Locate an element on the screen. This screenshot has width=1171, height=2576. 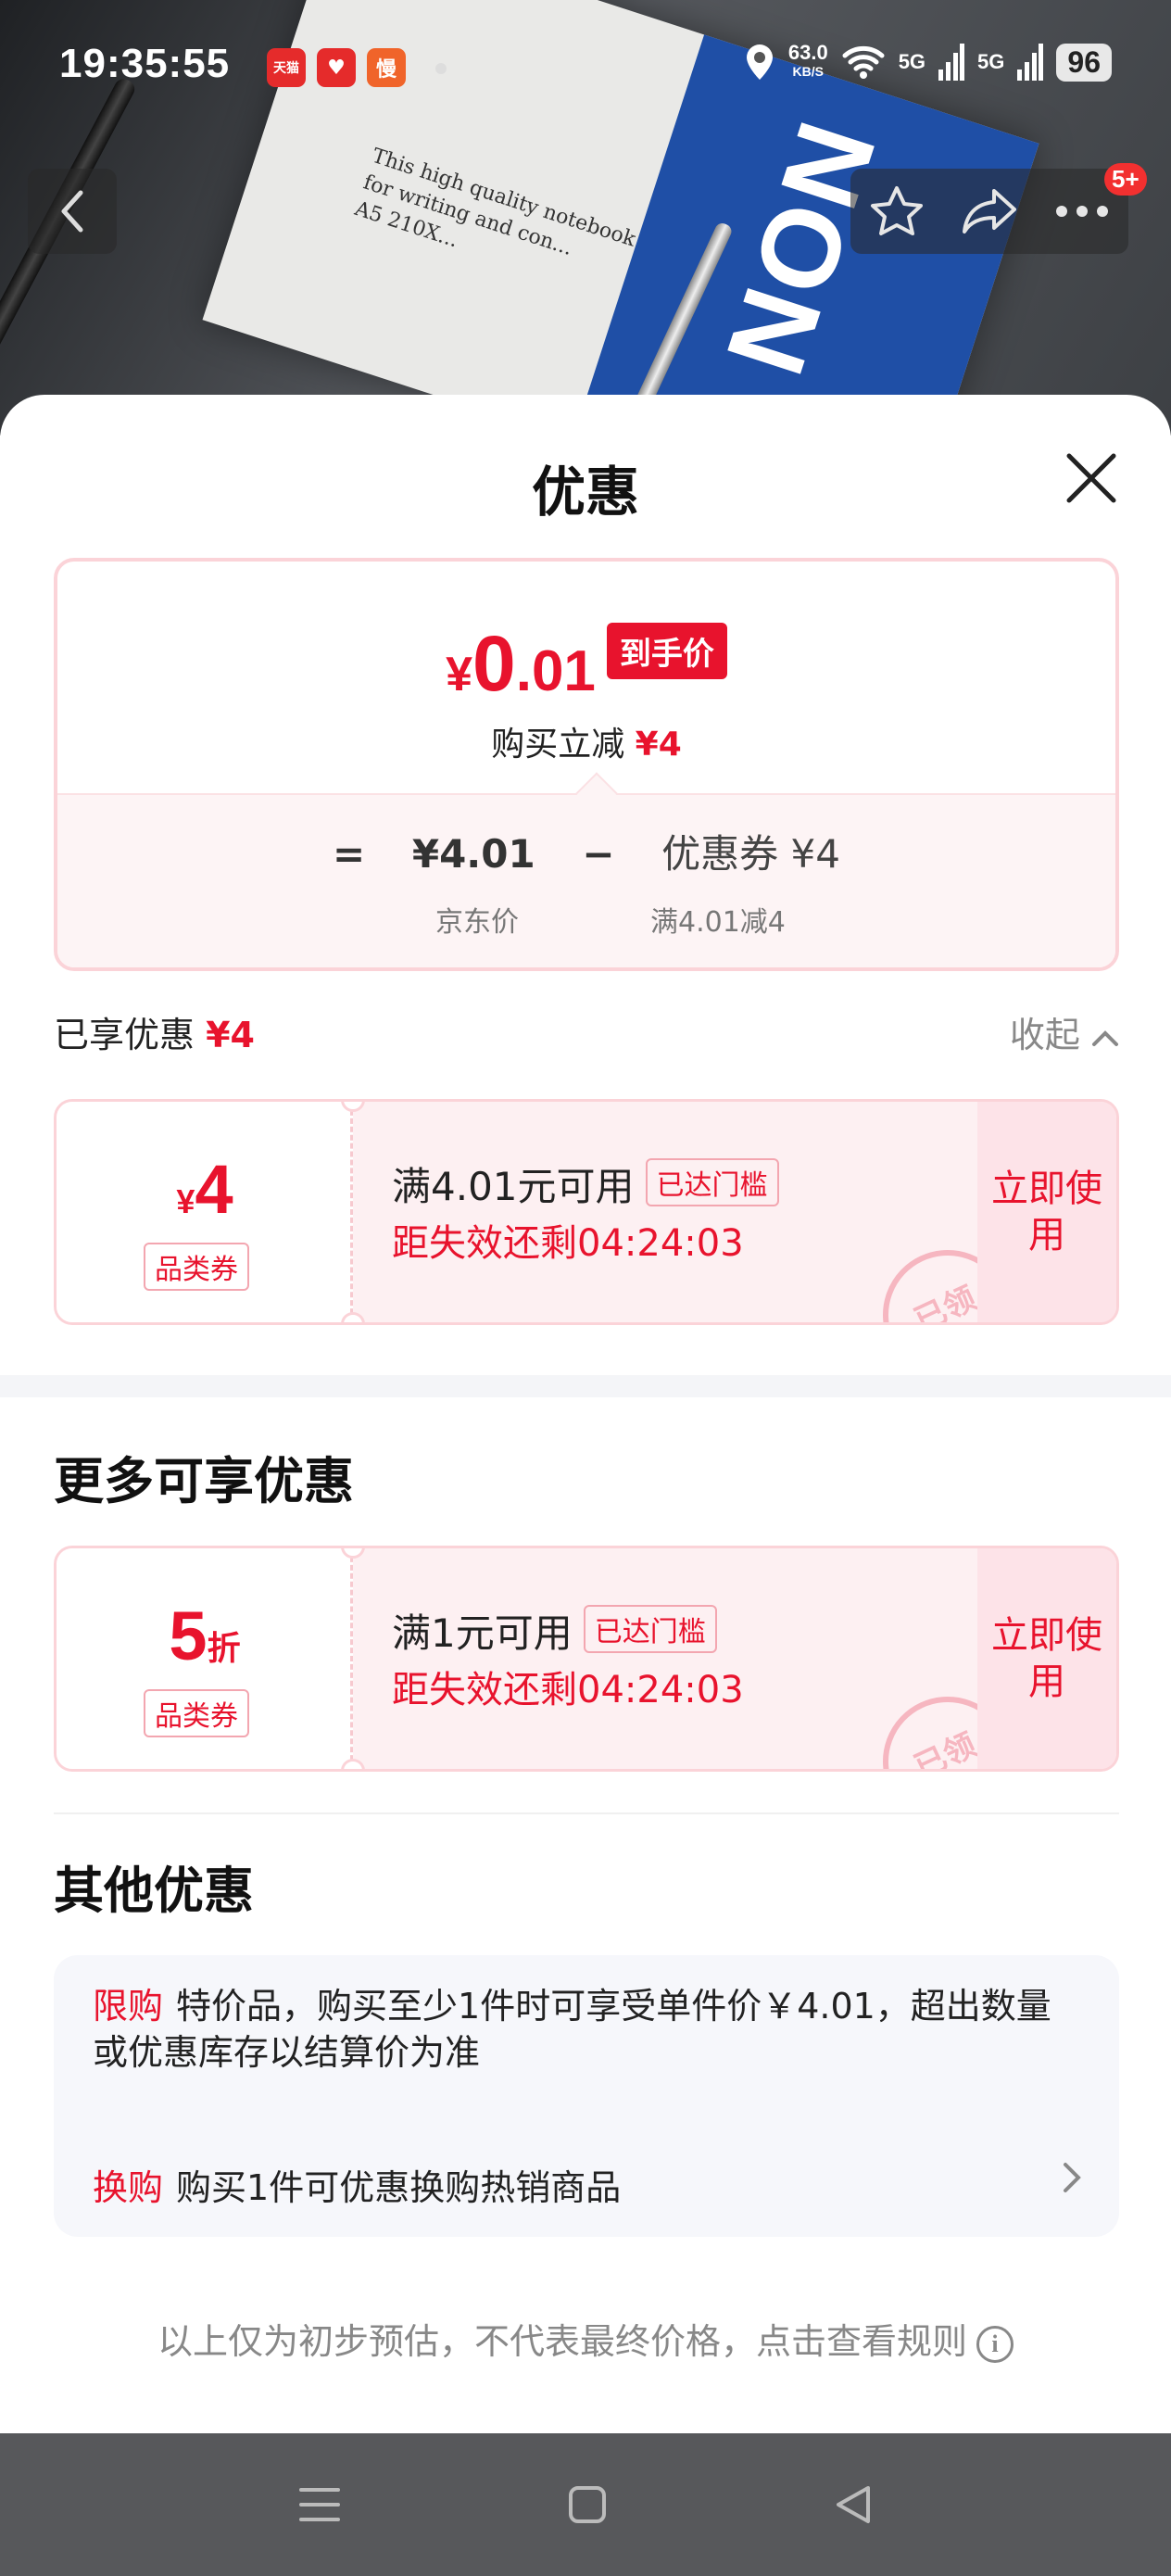
status-bar: 19:35:55 天猫 ♥ 慢 63.0 KB/S 5G 5G 96 is located at coordinates (585, 68).